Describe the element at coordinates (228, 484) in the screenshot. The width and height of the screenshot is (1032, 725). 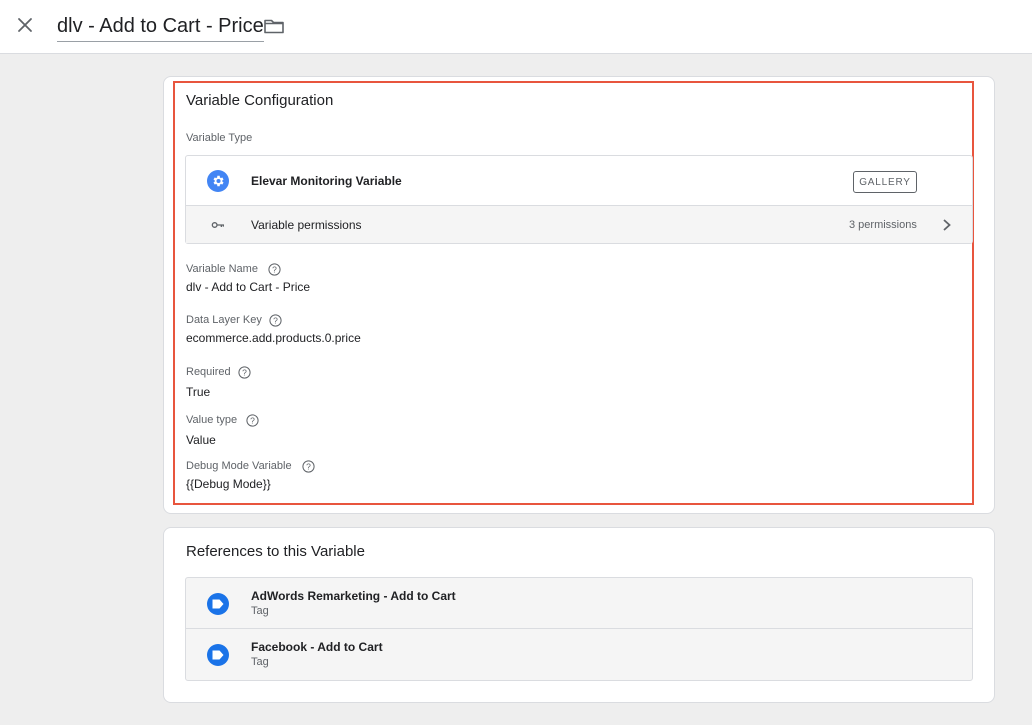
I see `debug-mode-variable-value: {{Debug Mode}}` at that location.